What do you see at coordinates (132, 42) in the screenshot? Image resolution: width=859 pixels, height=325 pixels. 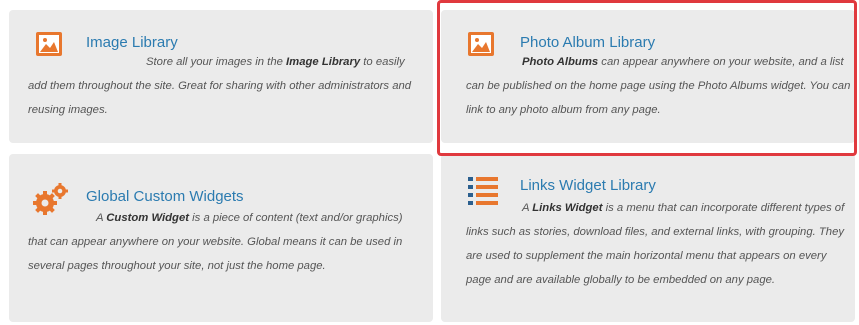 I see `card-title: Image Library` at bounding box center [132, 42].